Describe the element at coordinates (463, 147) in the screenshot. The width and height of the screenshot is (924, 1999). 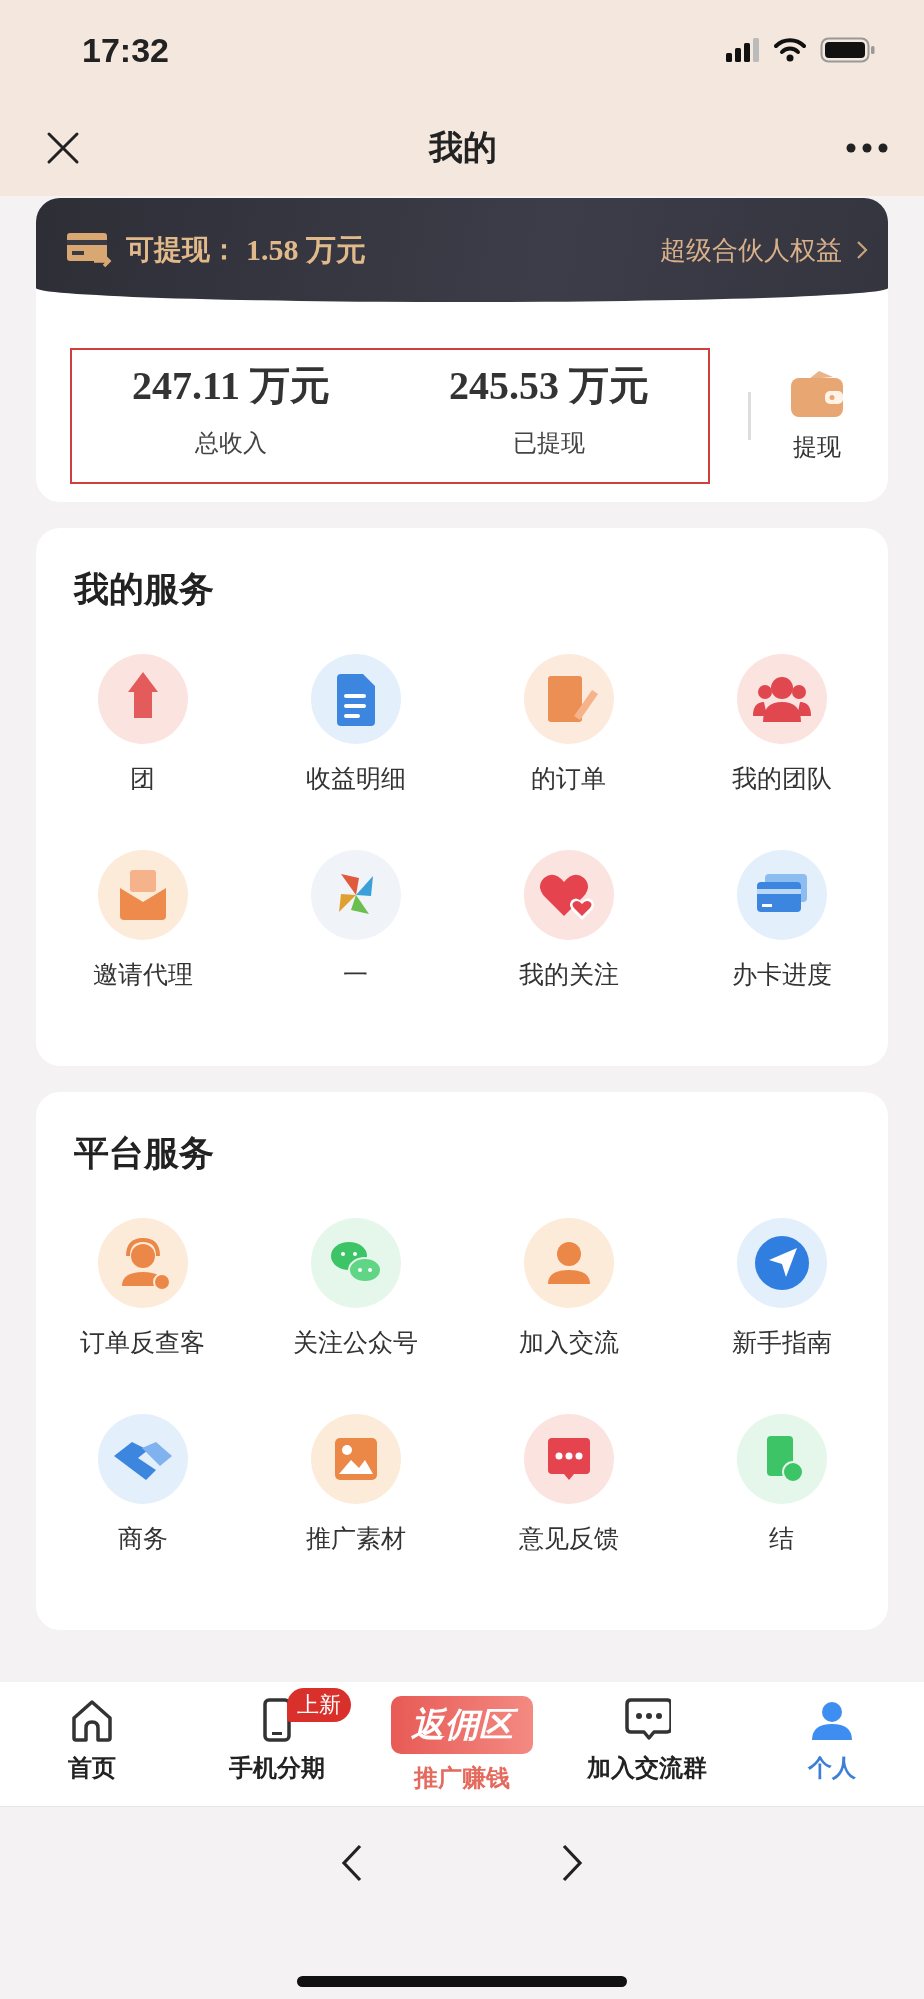
I see `page-title: 我的` at that location.